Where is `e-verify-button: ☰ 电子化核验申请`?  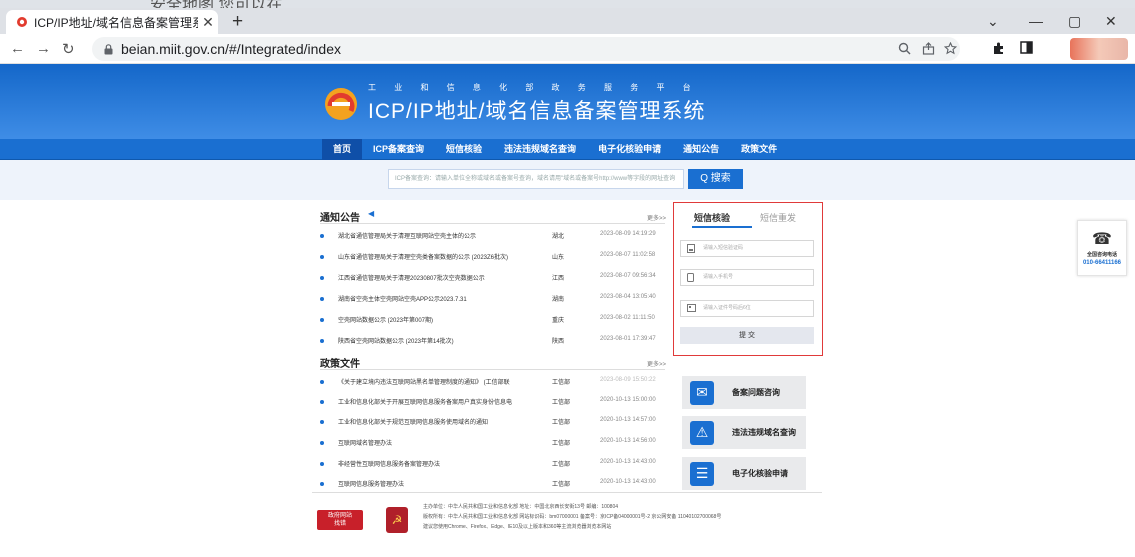 e-verify-button: ☰ 电子化核验申请 is located at coordinates (744, 473).